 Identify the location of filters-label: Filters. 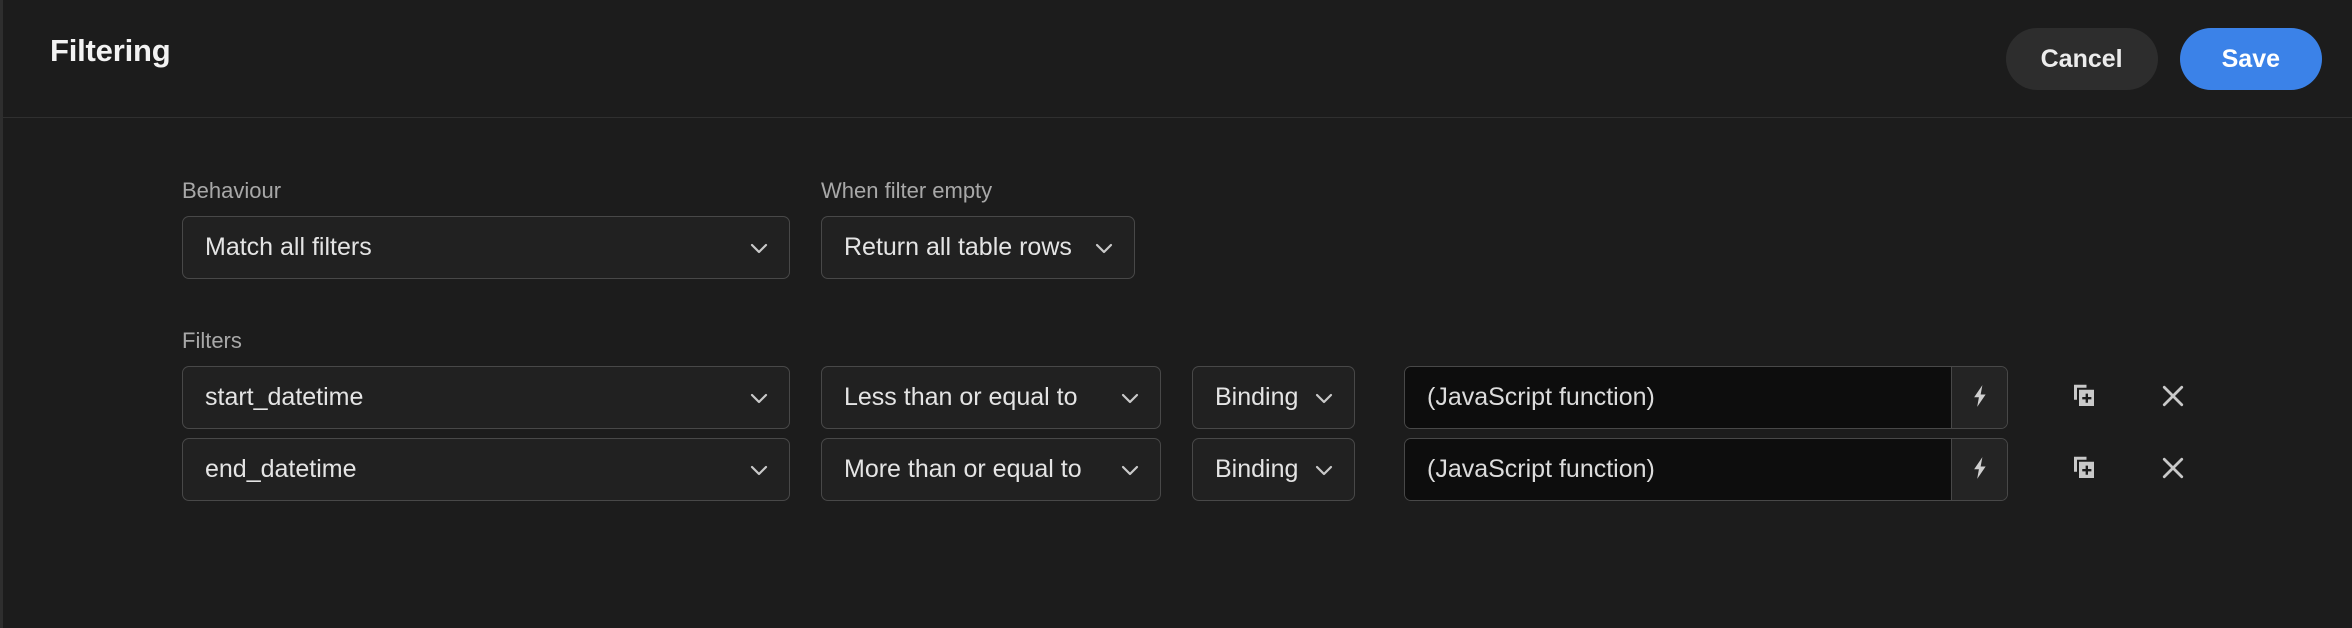
(212, 340).